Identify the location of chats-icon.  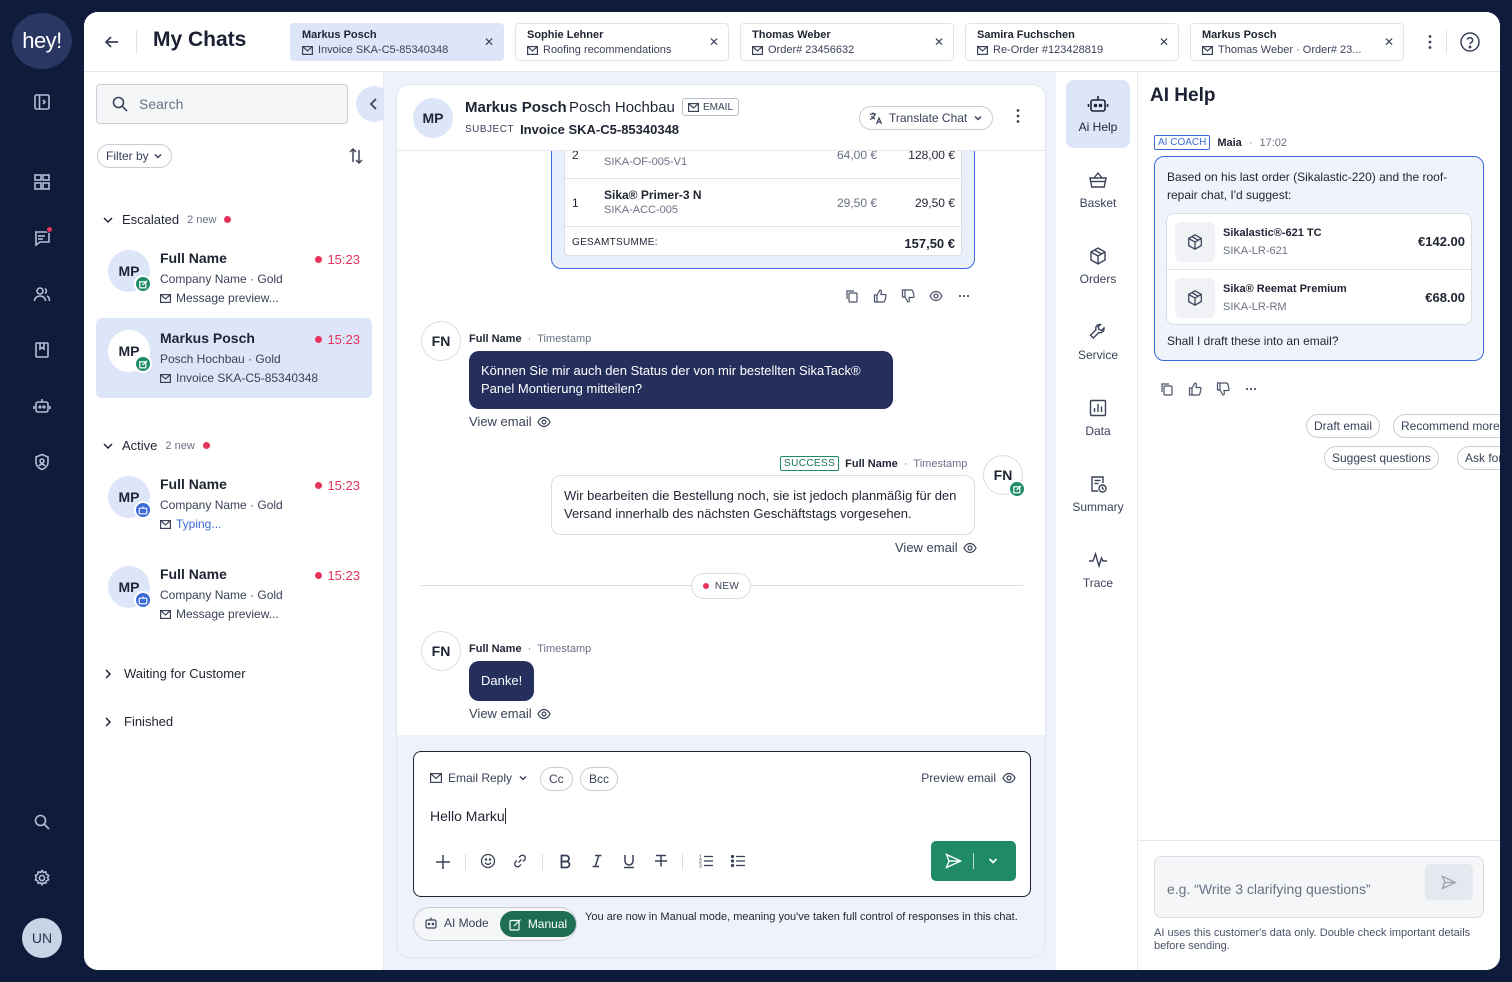
(42, 238).